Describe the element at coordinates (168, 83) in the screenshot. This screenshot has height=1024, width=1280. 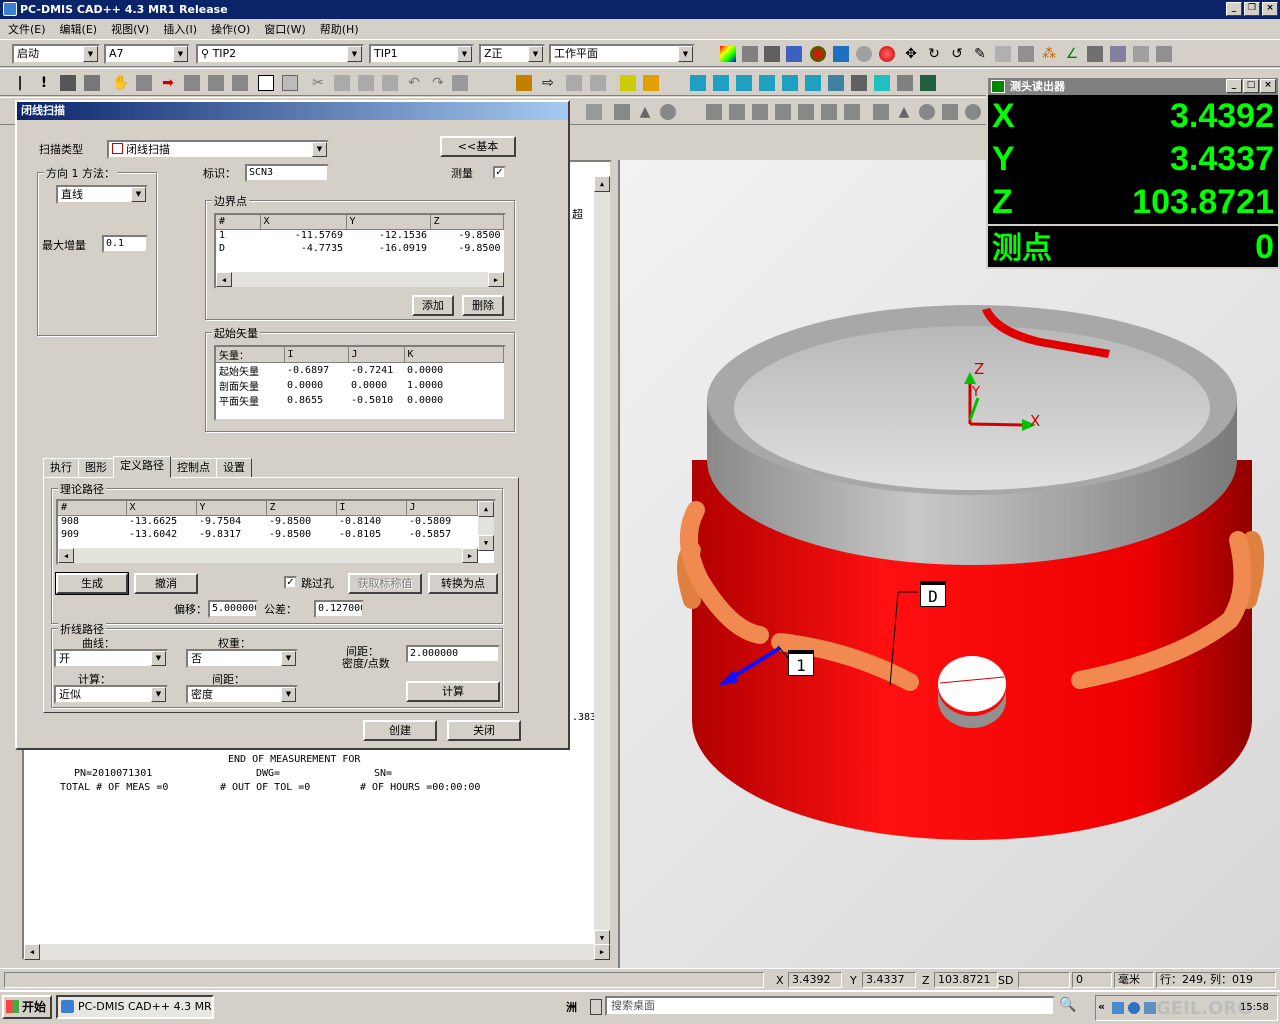
I see `arrow-right-icon: ➡` at that location.